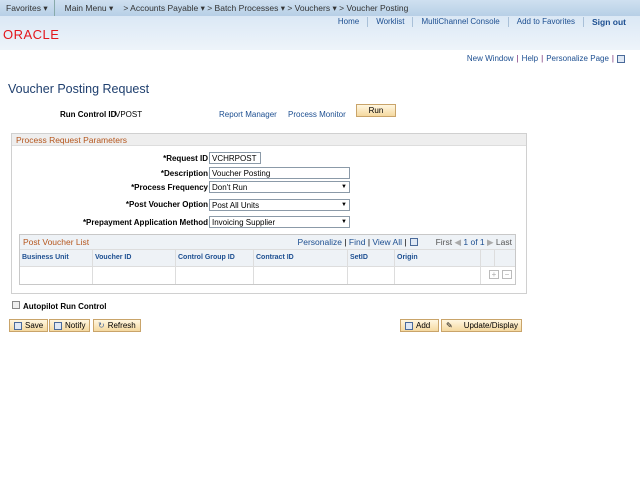  Describe the element at coordinates (577, 58) in the screenshot. I see `personalize-page-link: Personalize Page` at that location.